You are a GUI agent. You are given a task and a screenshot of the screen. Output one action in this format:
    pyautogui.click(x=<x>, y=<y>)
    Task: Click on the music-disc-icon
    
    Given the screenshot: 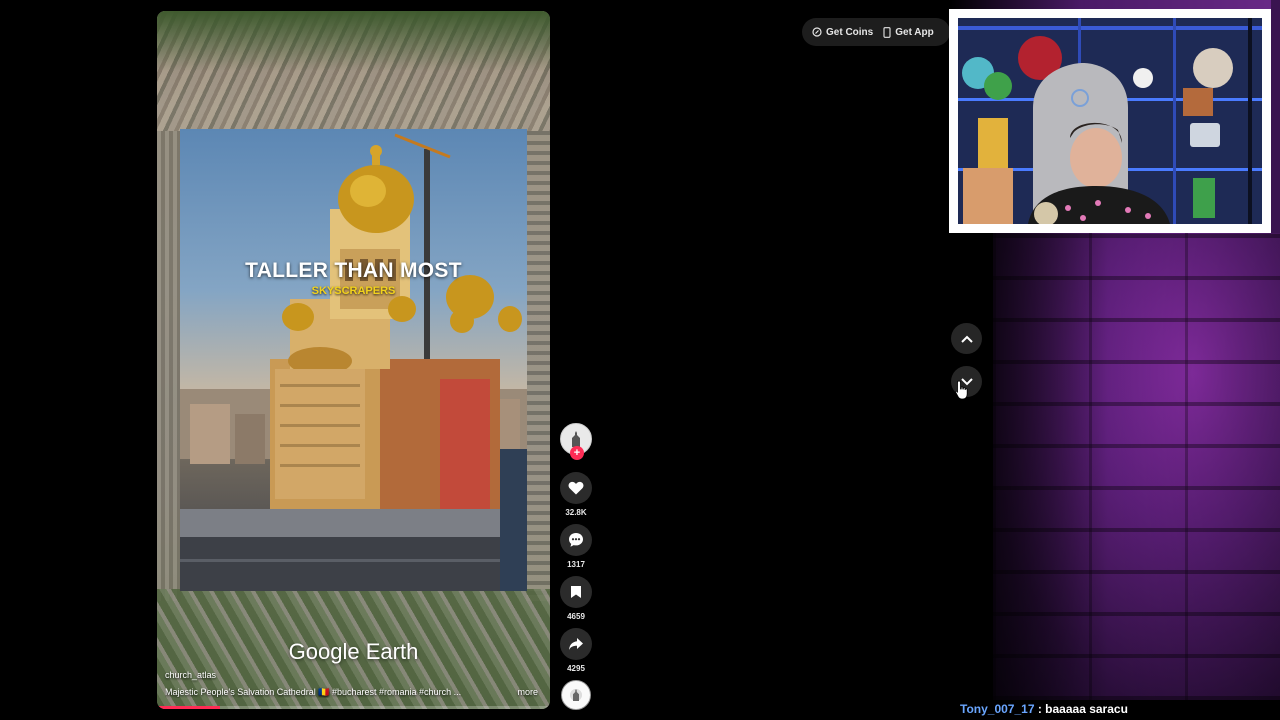 What is the action you would take?
    pyautogui.click(x=576, y=695)
    